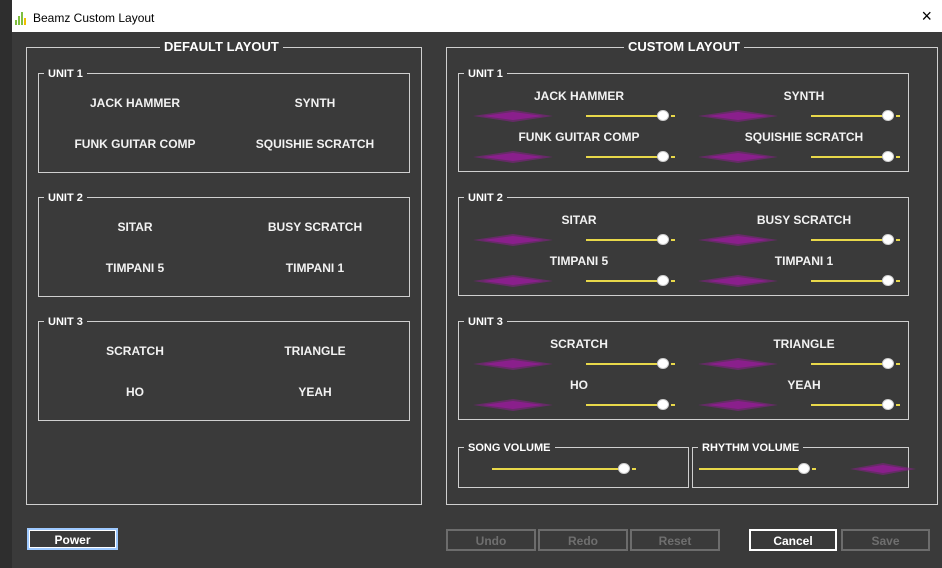 The height and width of the screenshot is (568, 942). I want to click on song-volume-slider, so click(572, 469).